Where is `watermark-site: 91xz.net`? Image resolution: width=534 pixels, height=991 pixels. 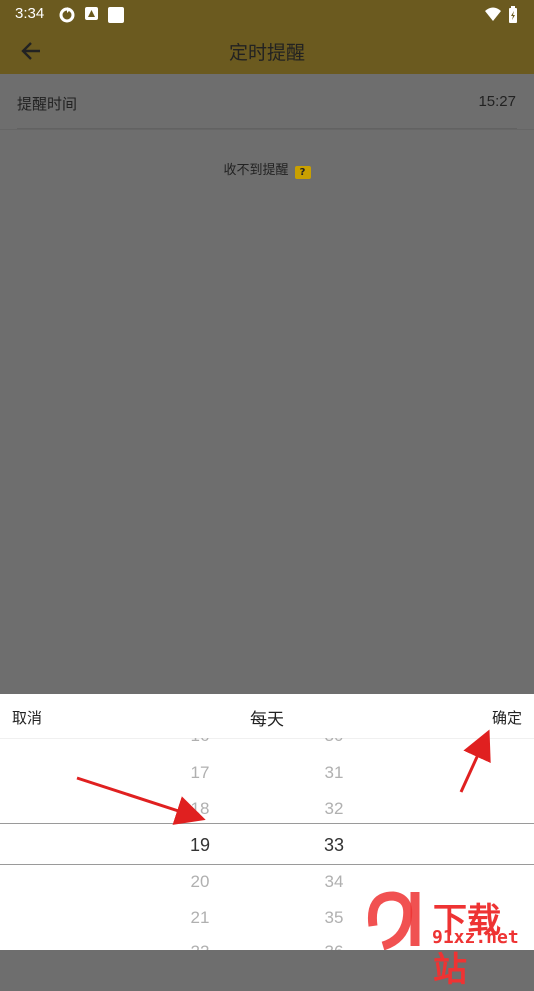
watermark-site: 91xz.net is located at coordinates (475, 937).